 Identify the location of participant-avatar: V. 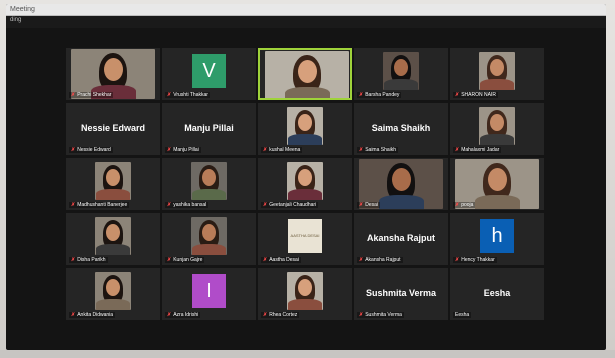
(209, 71).